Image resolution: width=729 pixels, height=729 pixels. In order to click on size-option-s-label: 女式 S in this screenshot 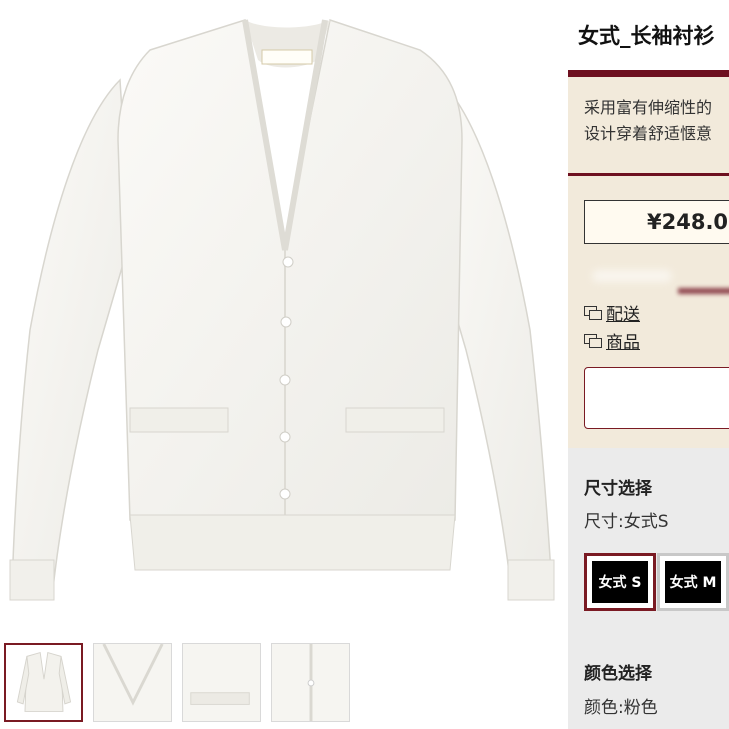, I will do `click(620, 582)`.